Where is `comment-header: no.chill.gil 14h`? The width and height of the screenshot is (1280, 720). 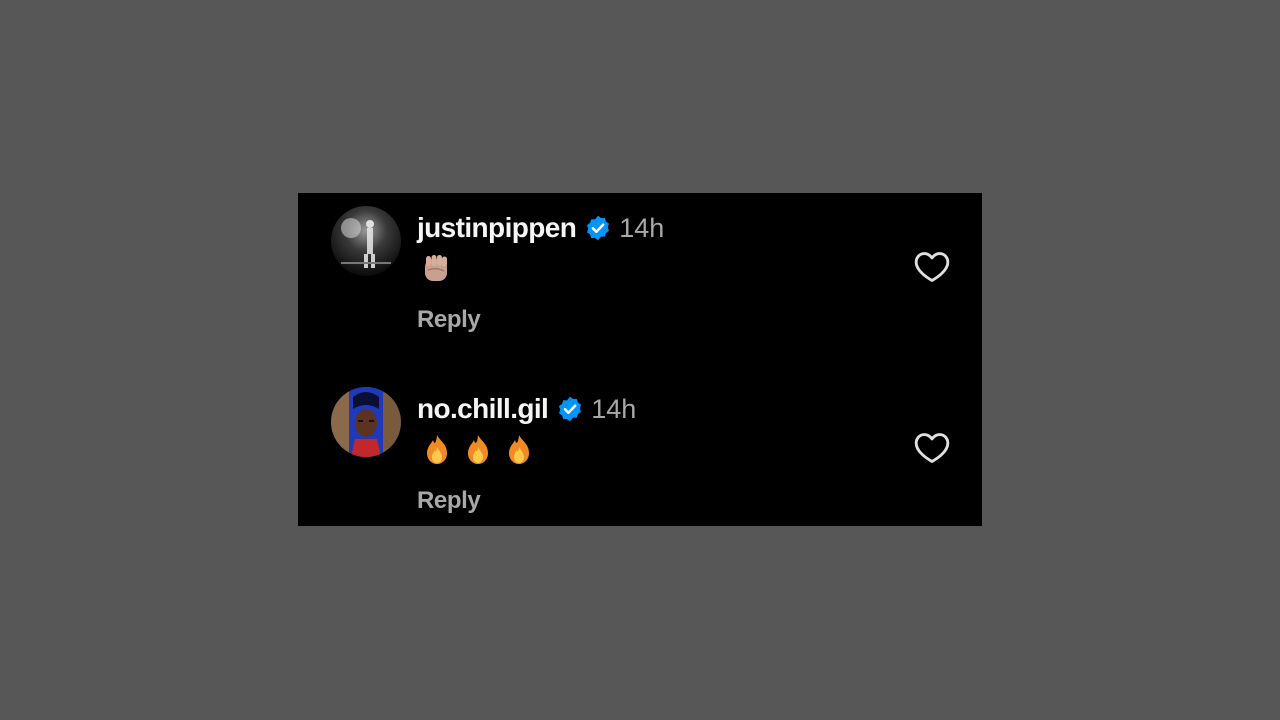
comment-header: no.chill.gil 14h is located at coordinates (526, 409).